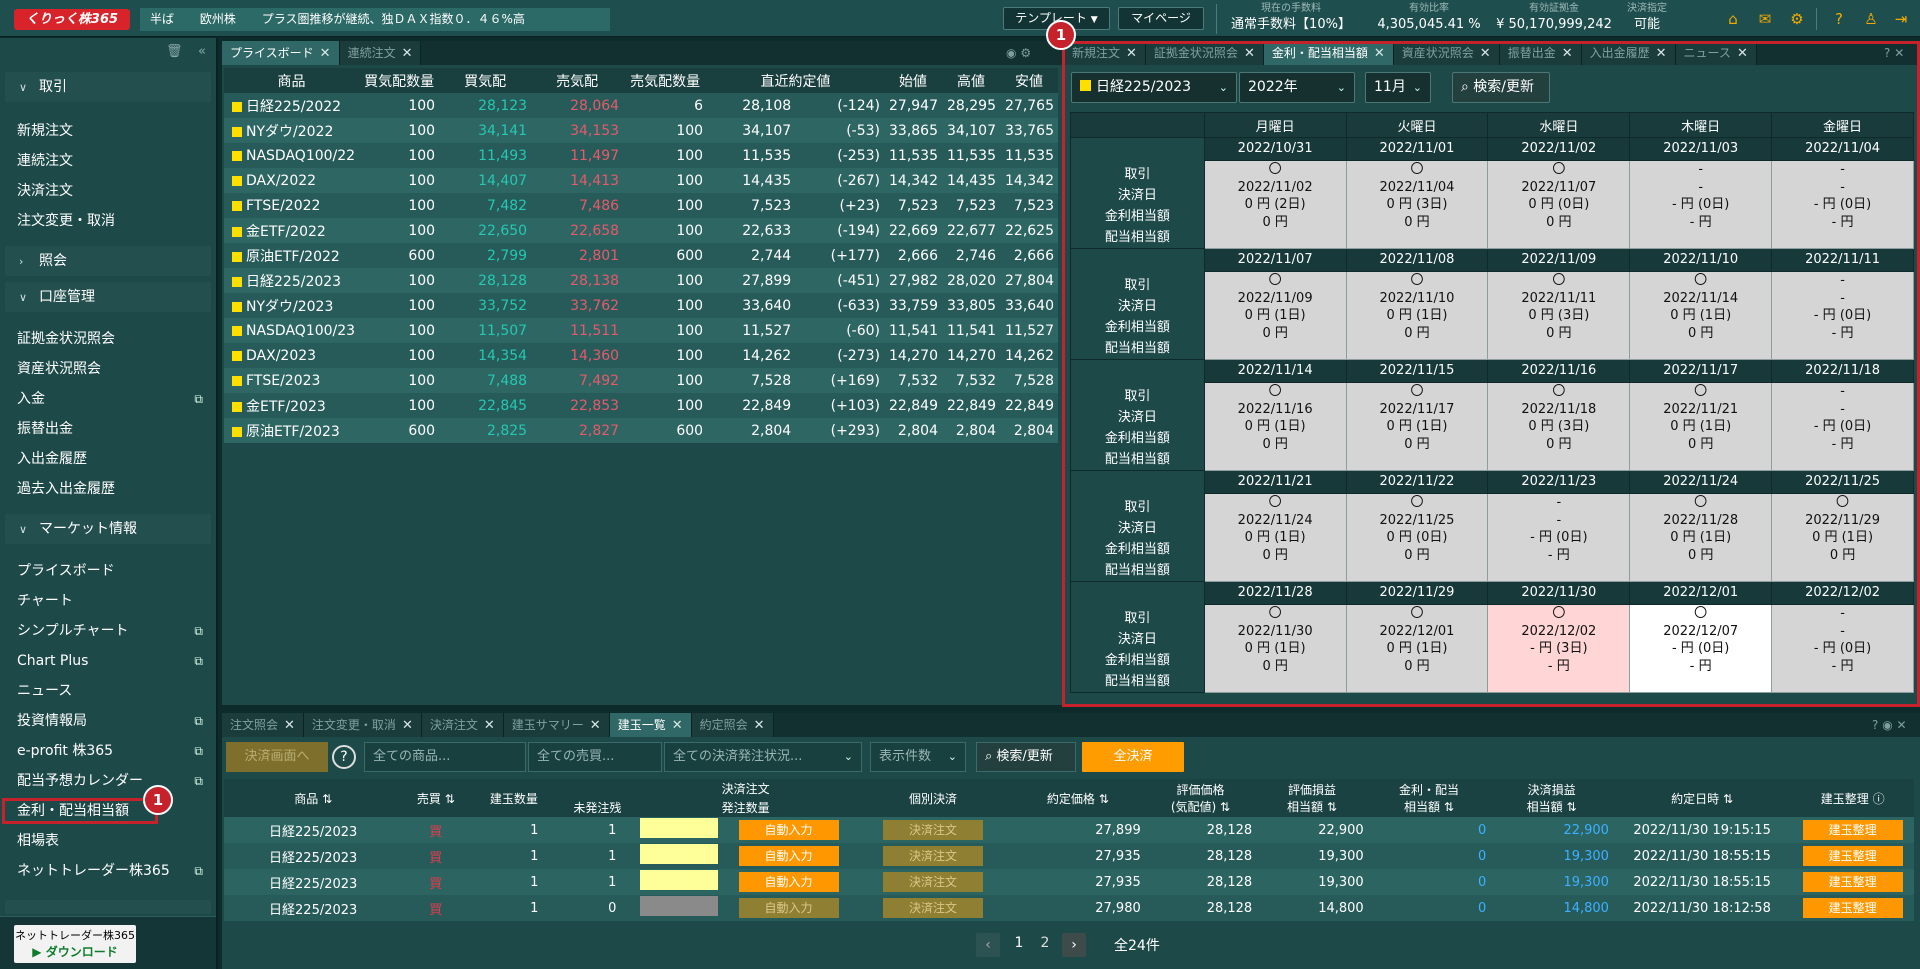 The width and height of the screenshot is (1920, 969). Describe the element at coordinates (577, 180) in the screenshot. I see `ask-cell: 14,413` at that location.